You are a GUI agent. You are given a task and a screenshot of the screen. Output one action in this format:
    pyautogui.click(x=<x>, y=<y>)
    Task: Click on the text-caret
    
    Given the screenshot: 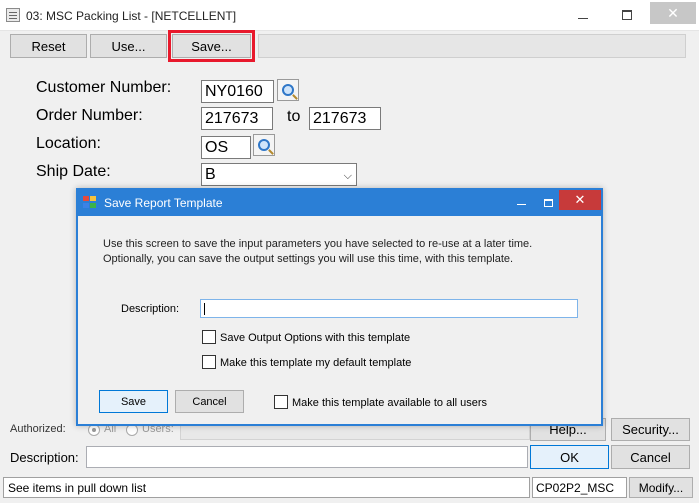 What is the action you would take?
    pyautogui.click(x=204, y=309)
    